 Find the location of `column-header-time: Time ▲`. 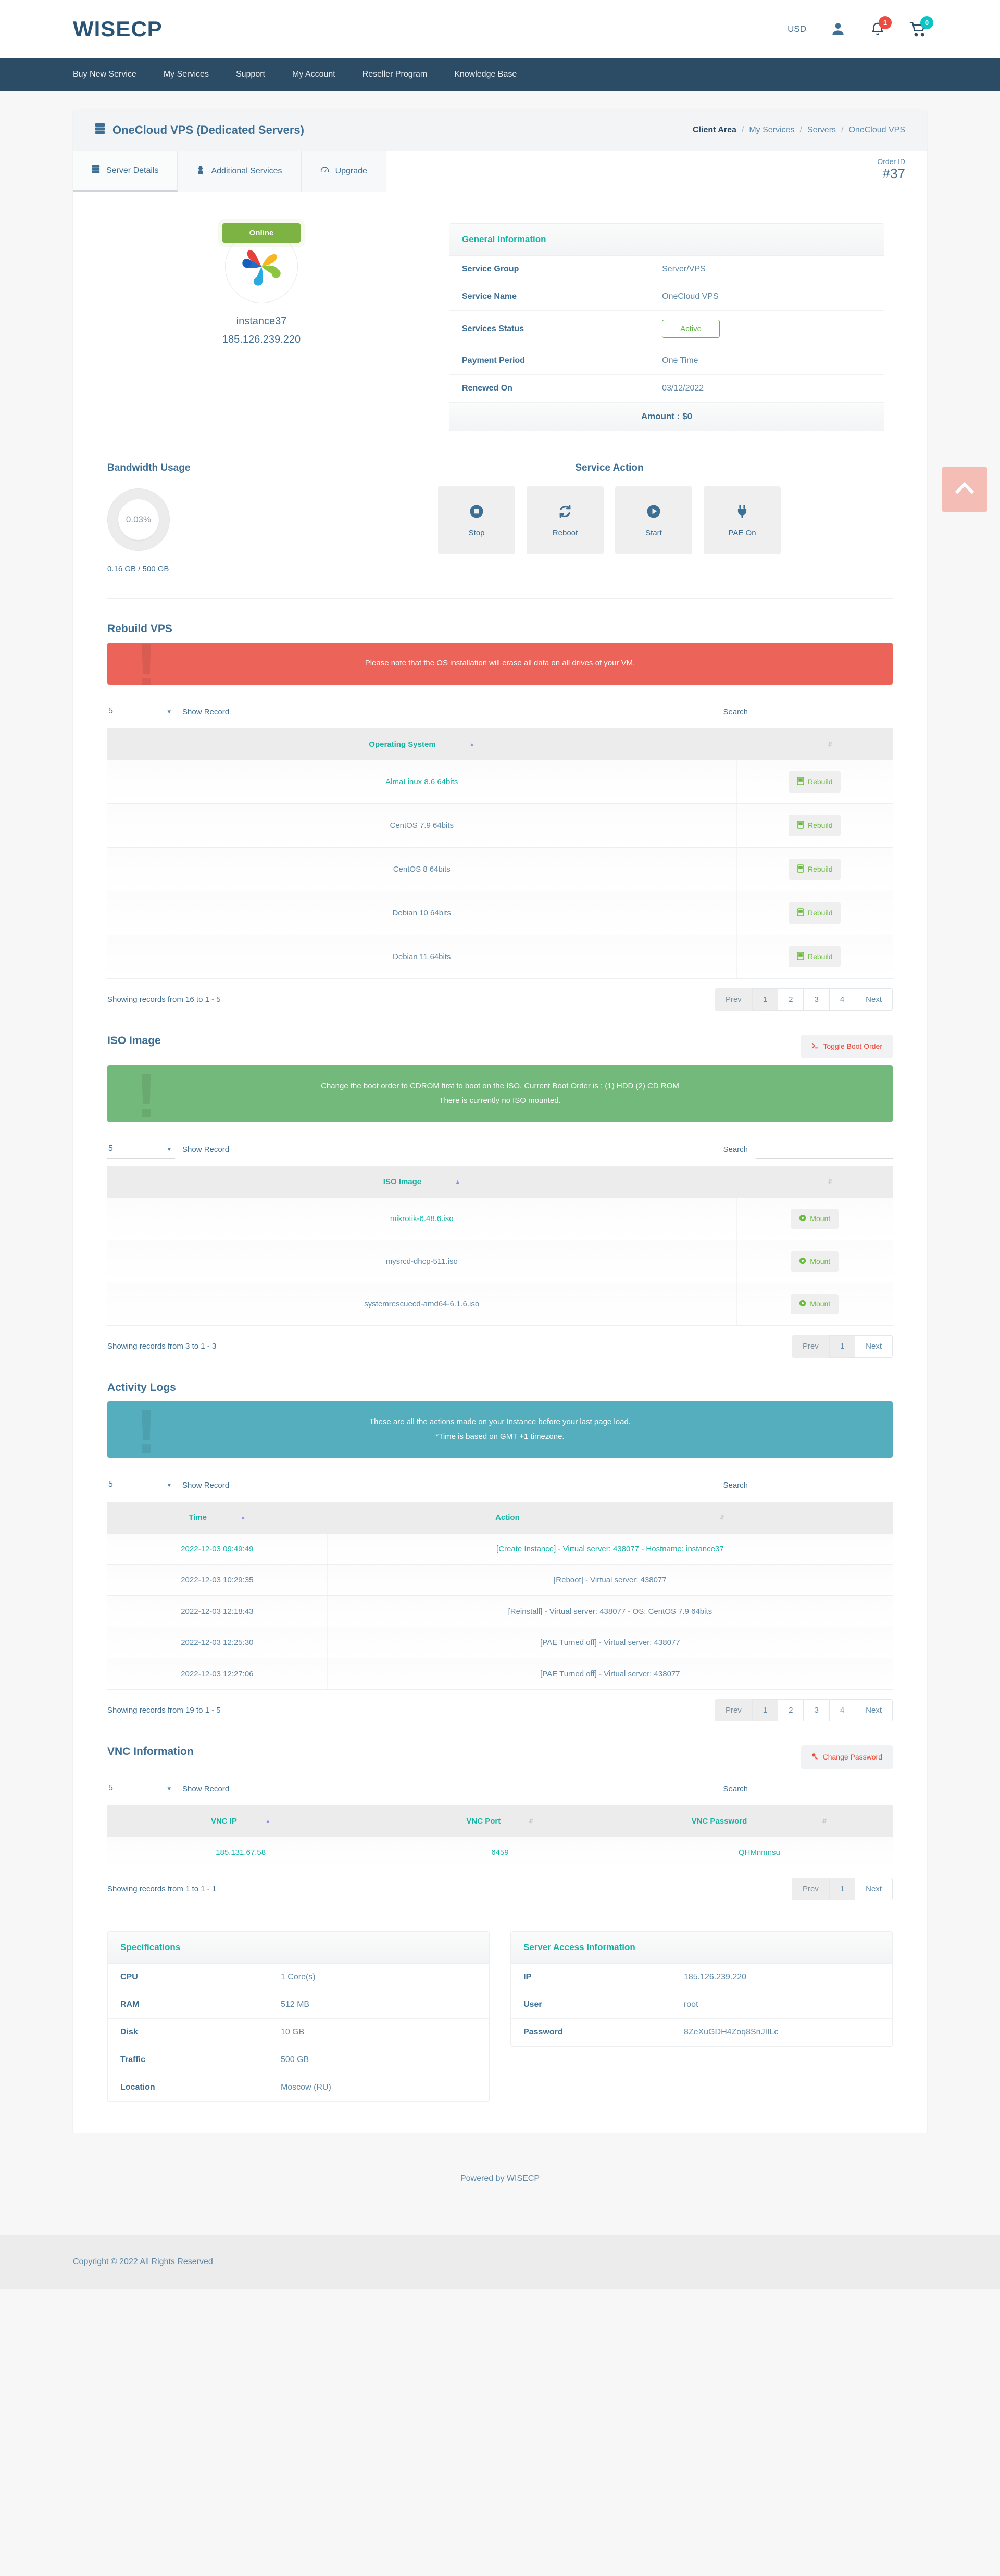

column-header-time: Time ▲ is located at coordinates (217, 1518).